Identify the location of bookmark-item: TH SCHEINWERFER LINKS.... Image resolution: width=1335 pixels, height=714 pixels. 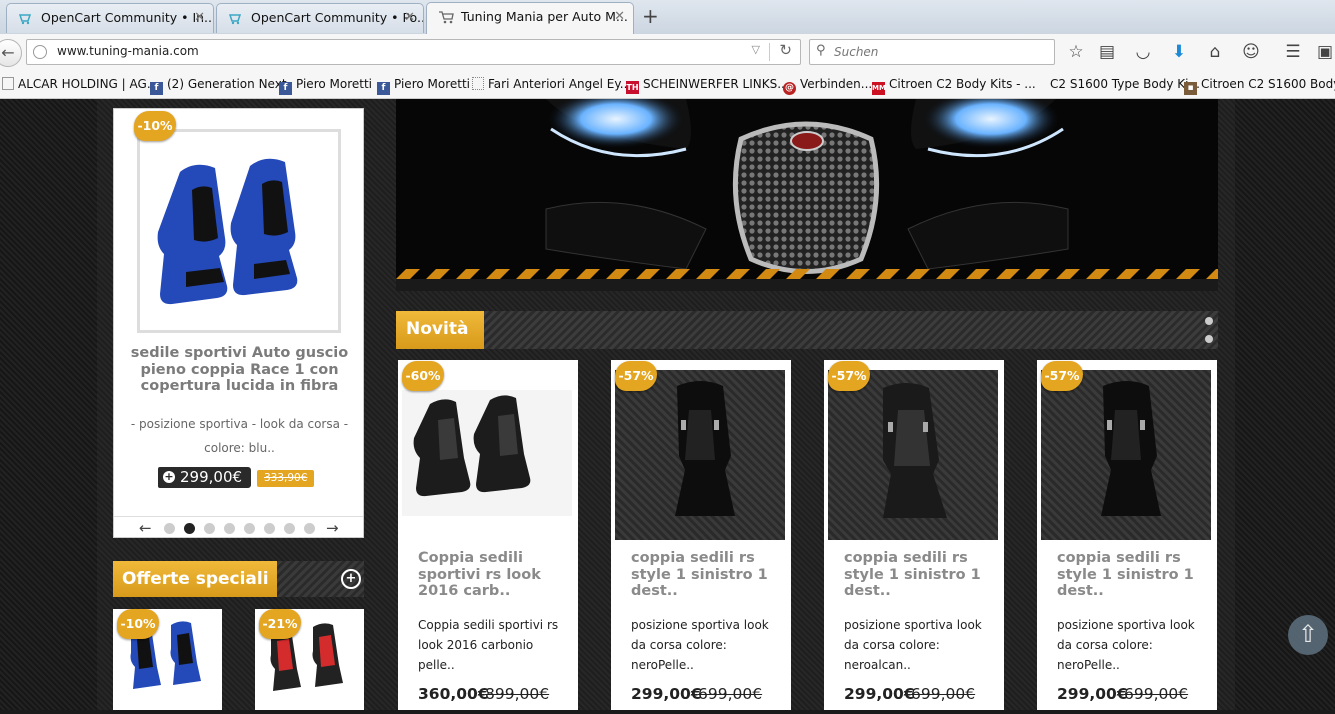
(707, 85).